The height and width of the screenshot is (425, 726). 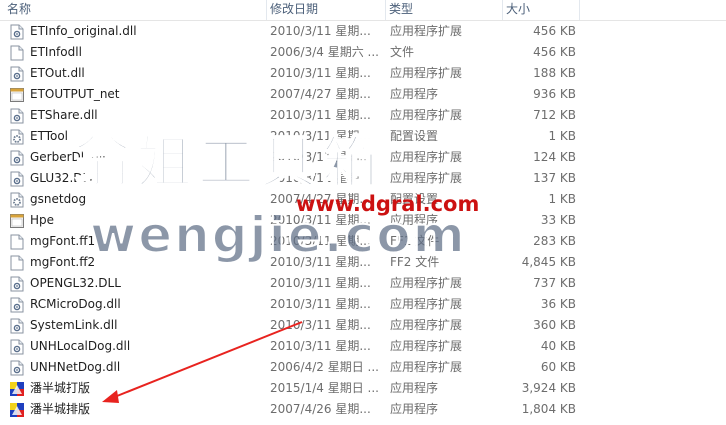 I want to click on file-row: ETInfodll 2006/3/4 星期六 ... 文件 456 KB, so click(x=363, y=52).